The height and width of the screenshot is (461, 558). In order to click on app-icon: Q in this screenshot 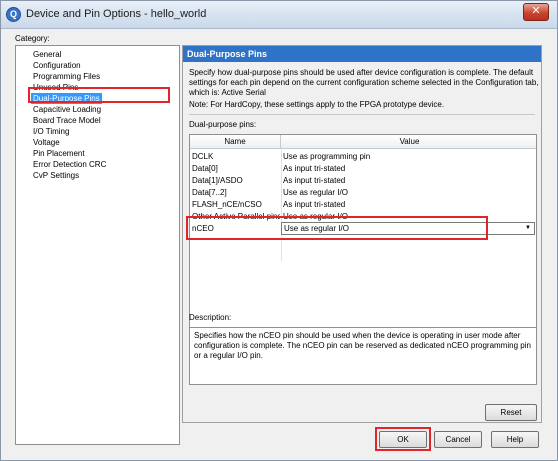, I will do `click(13, 14)`.